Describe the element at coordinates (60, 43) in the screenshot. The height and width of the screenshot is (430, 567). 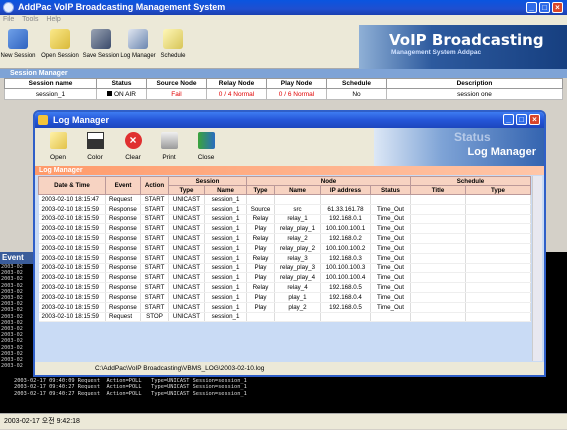
I see `open-session-button: Open Session` at that location.